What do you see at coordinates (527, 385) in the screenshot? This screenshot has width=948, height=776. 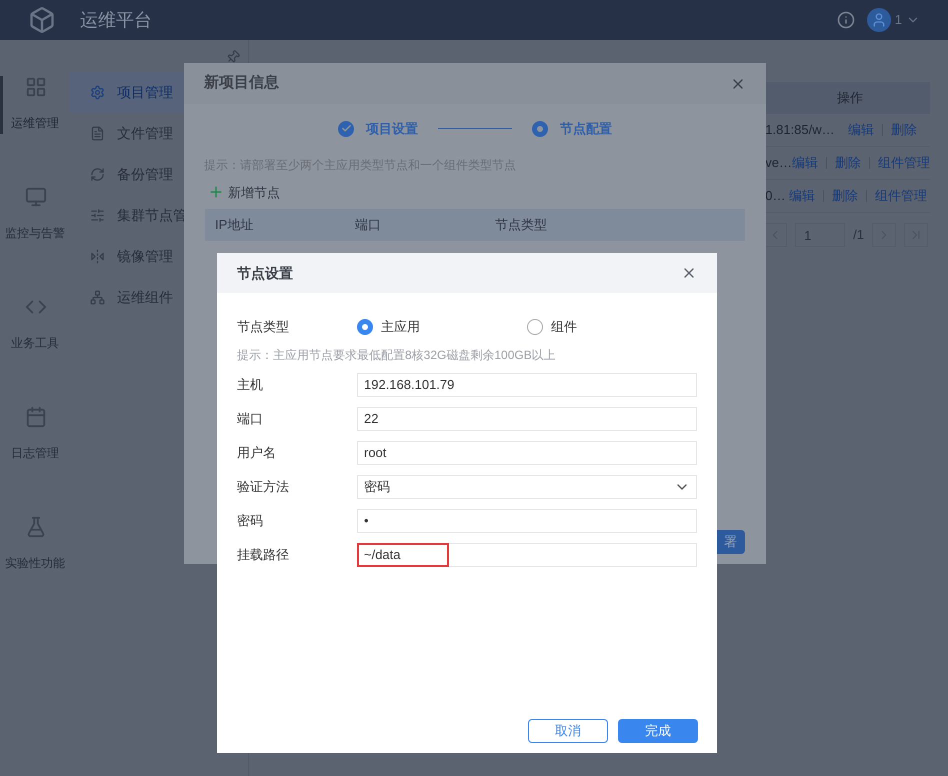 I see `input-field: 192.168.101.79` at bounding box center [527, 385].